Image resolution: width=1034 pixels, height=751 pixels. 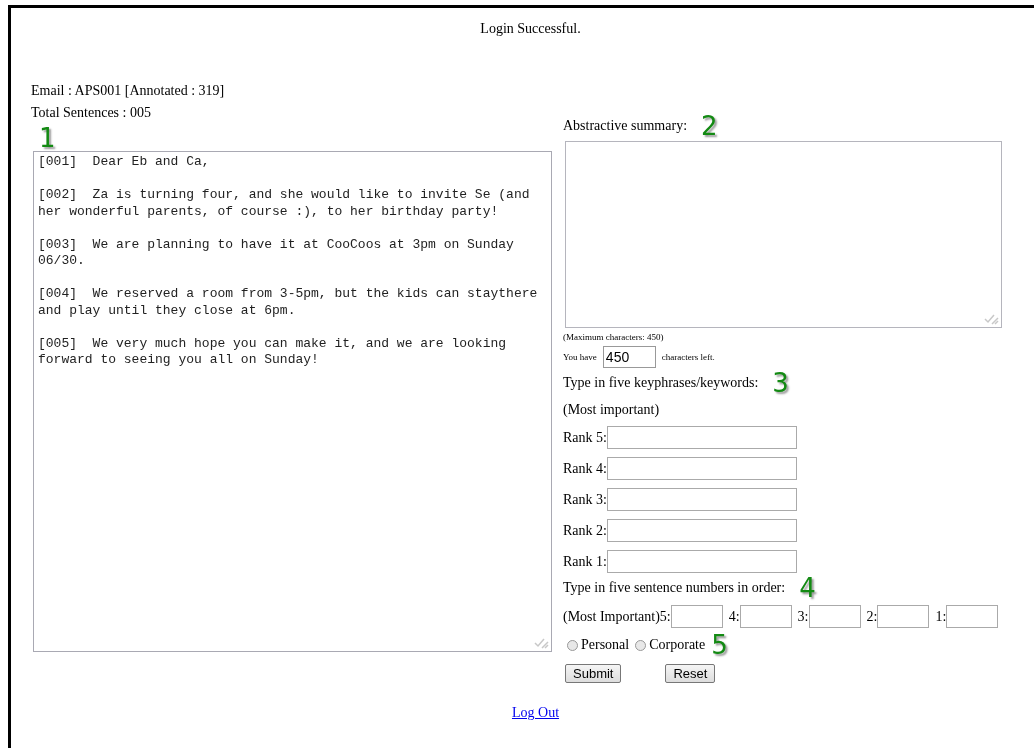 I want to click on order-label: 2:, so click(x=872, y=616).